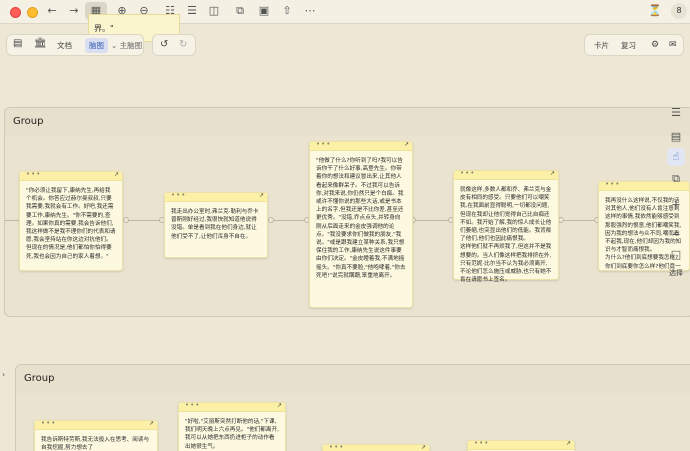  Describe the element at coordinates (3, 374) in the screenshot. I see `chevron-right-icon: ›` at that location.